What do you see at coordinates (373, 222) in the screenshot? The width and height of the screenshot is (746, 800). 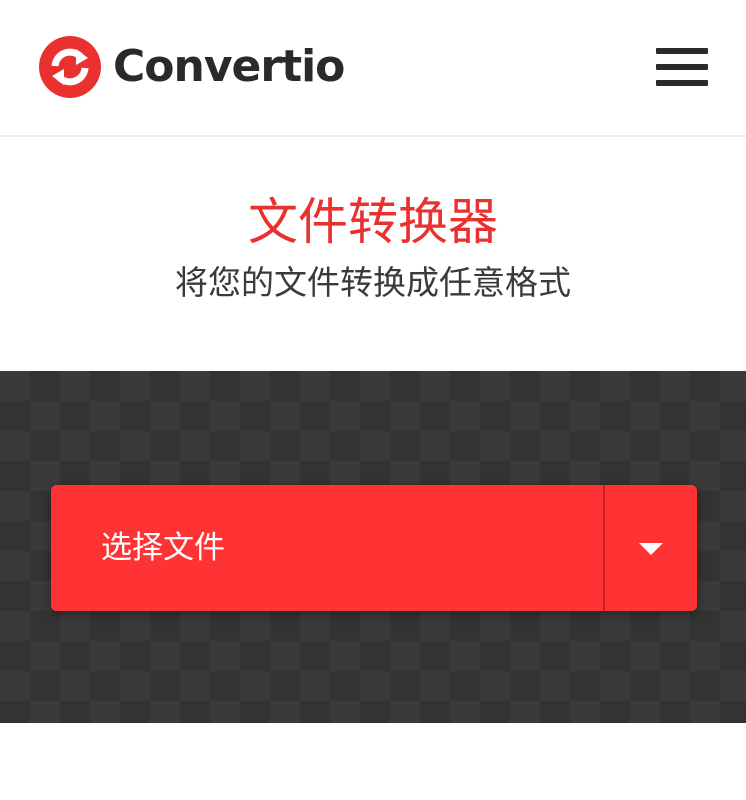 I see `page-title: 文件转换器` at bounding box center [373, 222].